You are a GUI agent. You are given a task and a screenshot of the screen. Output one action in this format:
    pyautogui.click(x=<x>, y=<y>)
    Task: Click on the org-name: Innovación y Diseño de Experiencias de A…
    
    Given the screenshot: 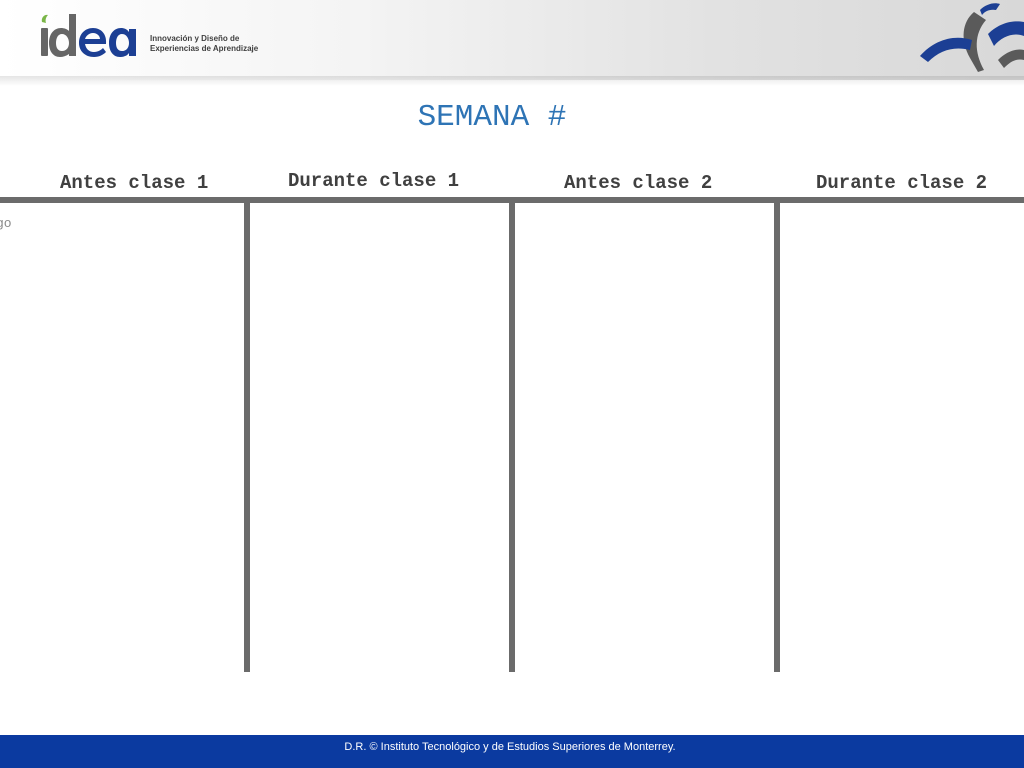 What is the action you would take?
    pyautogui.click(x=204, y=44)
    